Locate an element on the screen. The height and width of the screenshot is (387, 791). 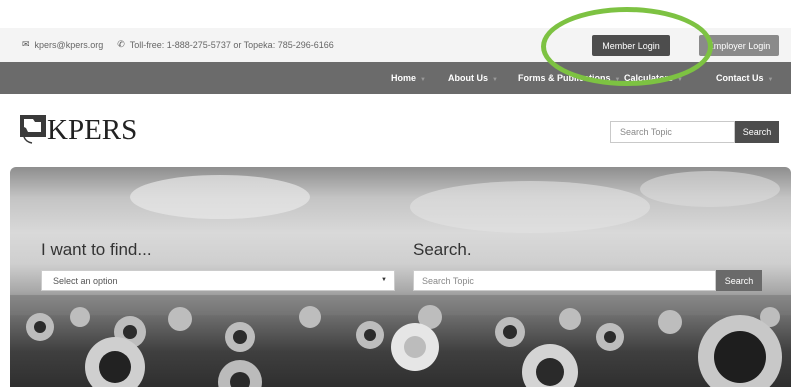
nav-label: Home is located at coordinates (404, 78).